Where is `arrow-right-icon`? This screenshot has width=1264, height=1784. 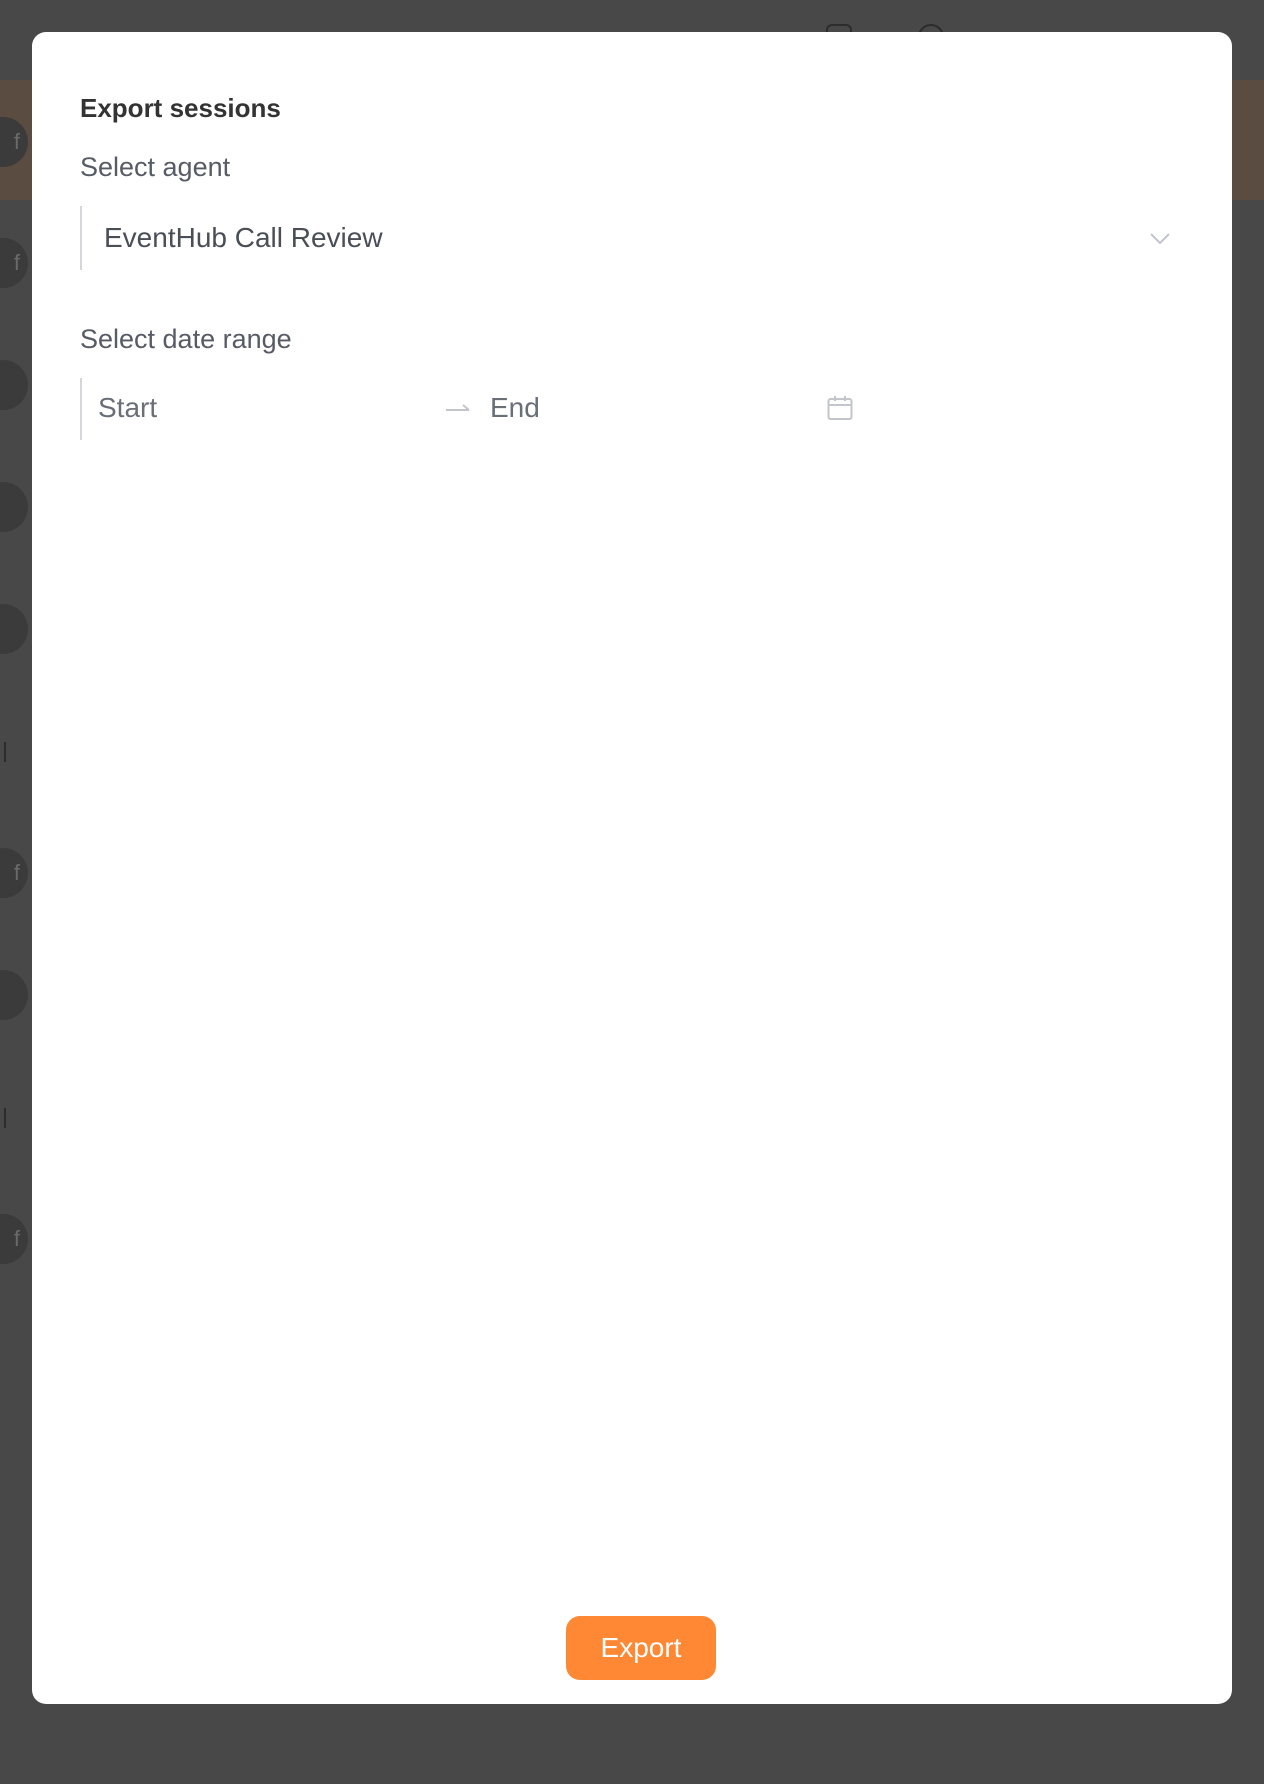
arrow-right-icon is located at coordinates (458, 407).